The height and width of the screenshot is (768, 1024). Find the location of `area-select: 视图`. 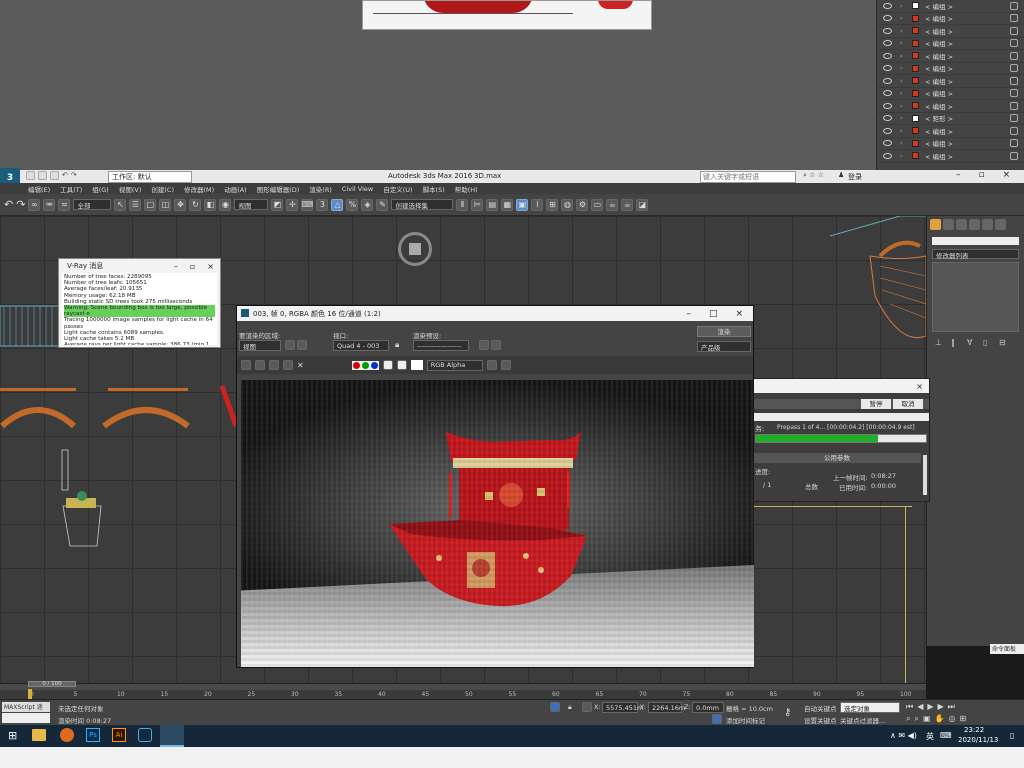

area-select: 视图 is located at coordinates (260, 345).